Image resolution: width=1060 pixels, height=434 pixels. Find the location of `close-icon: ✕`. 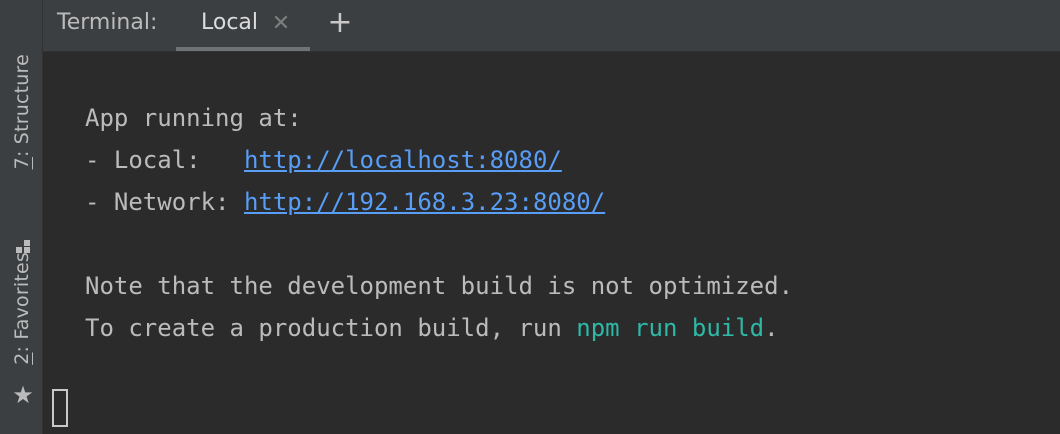

close-icon: ✕ is located at coordinates (281, 24).